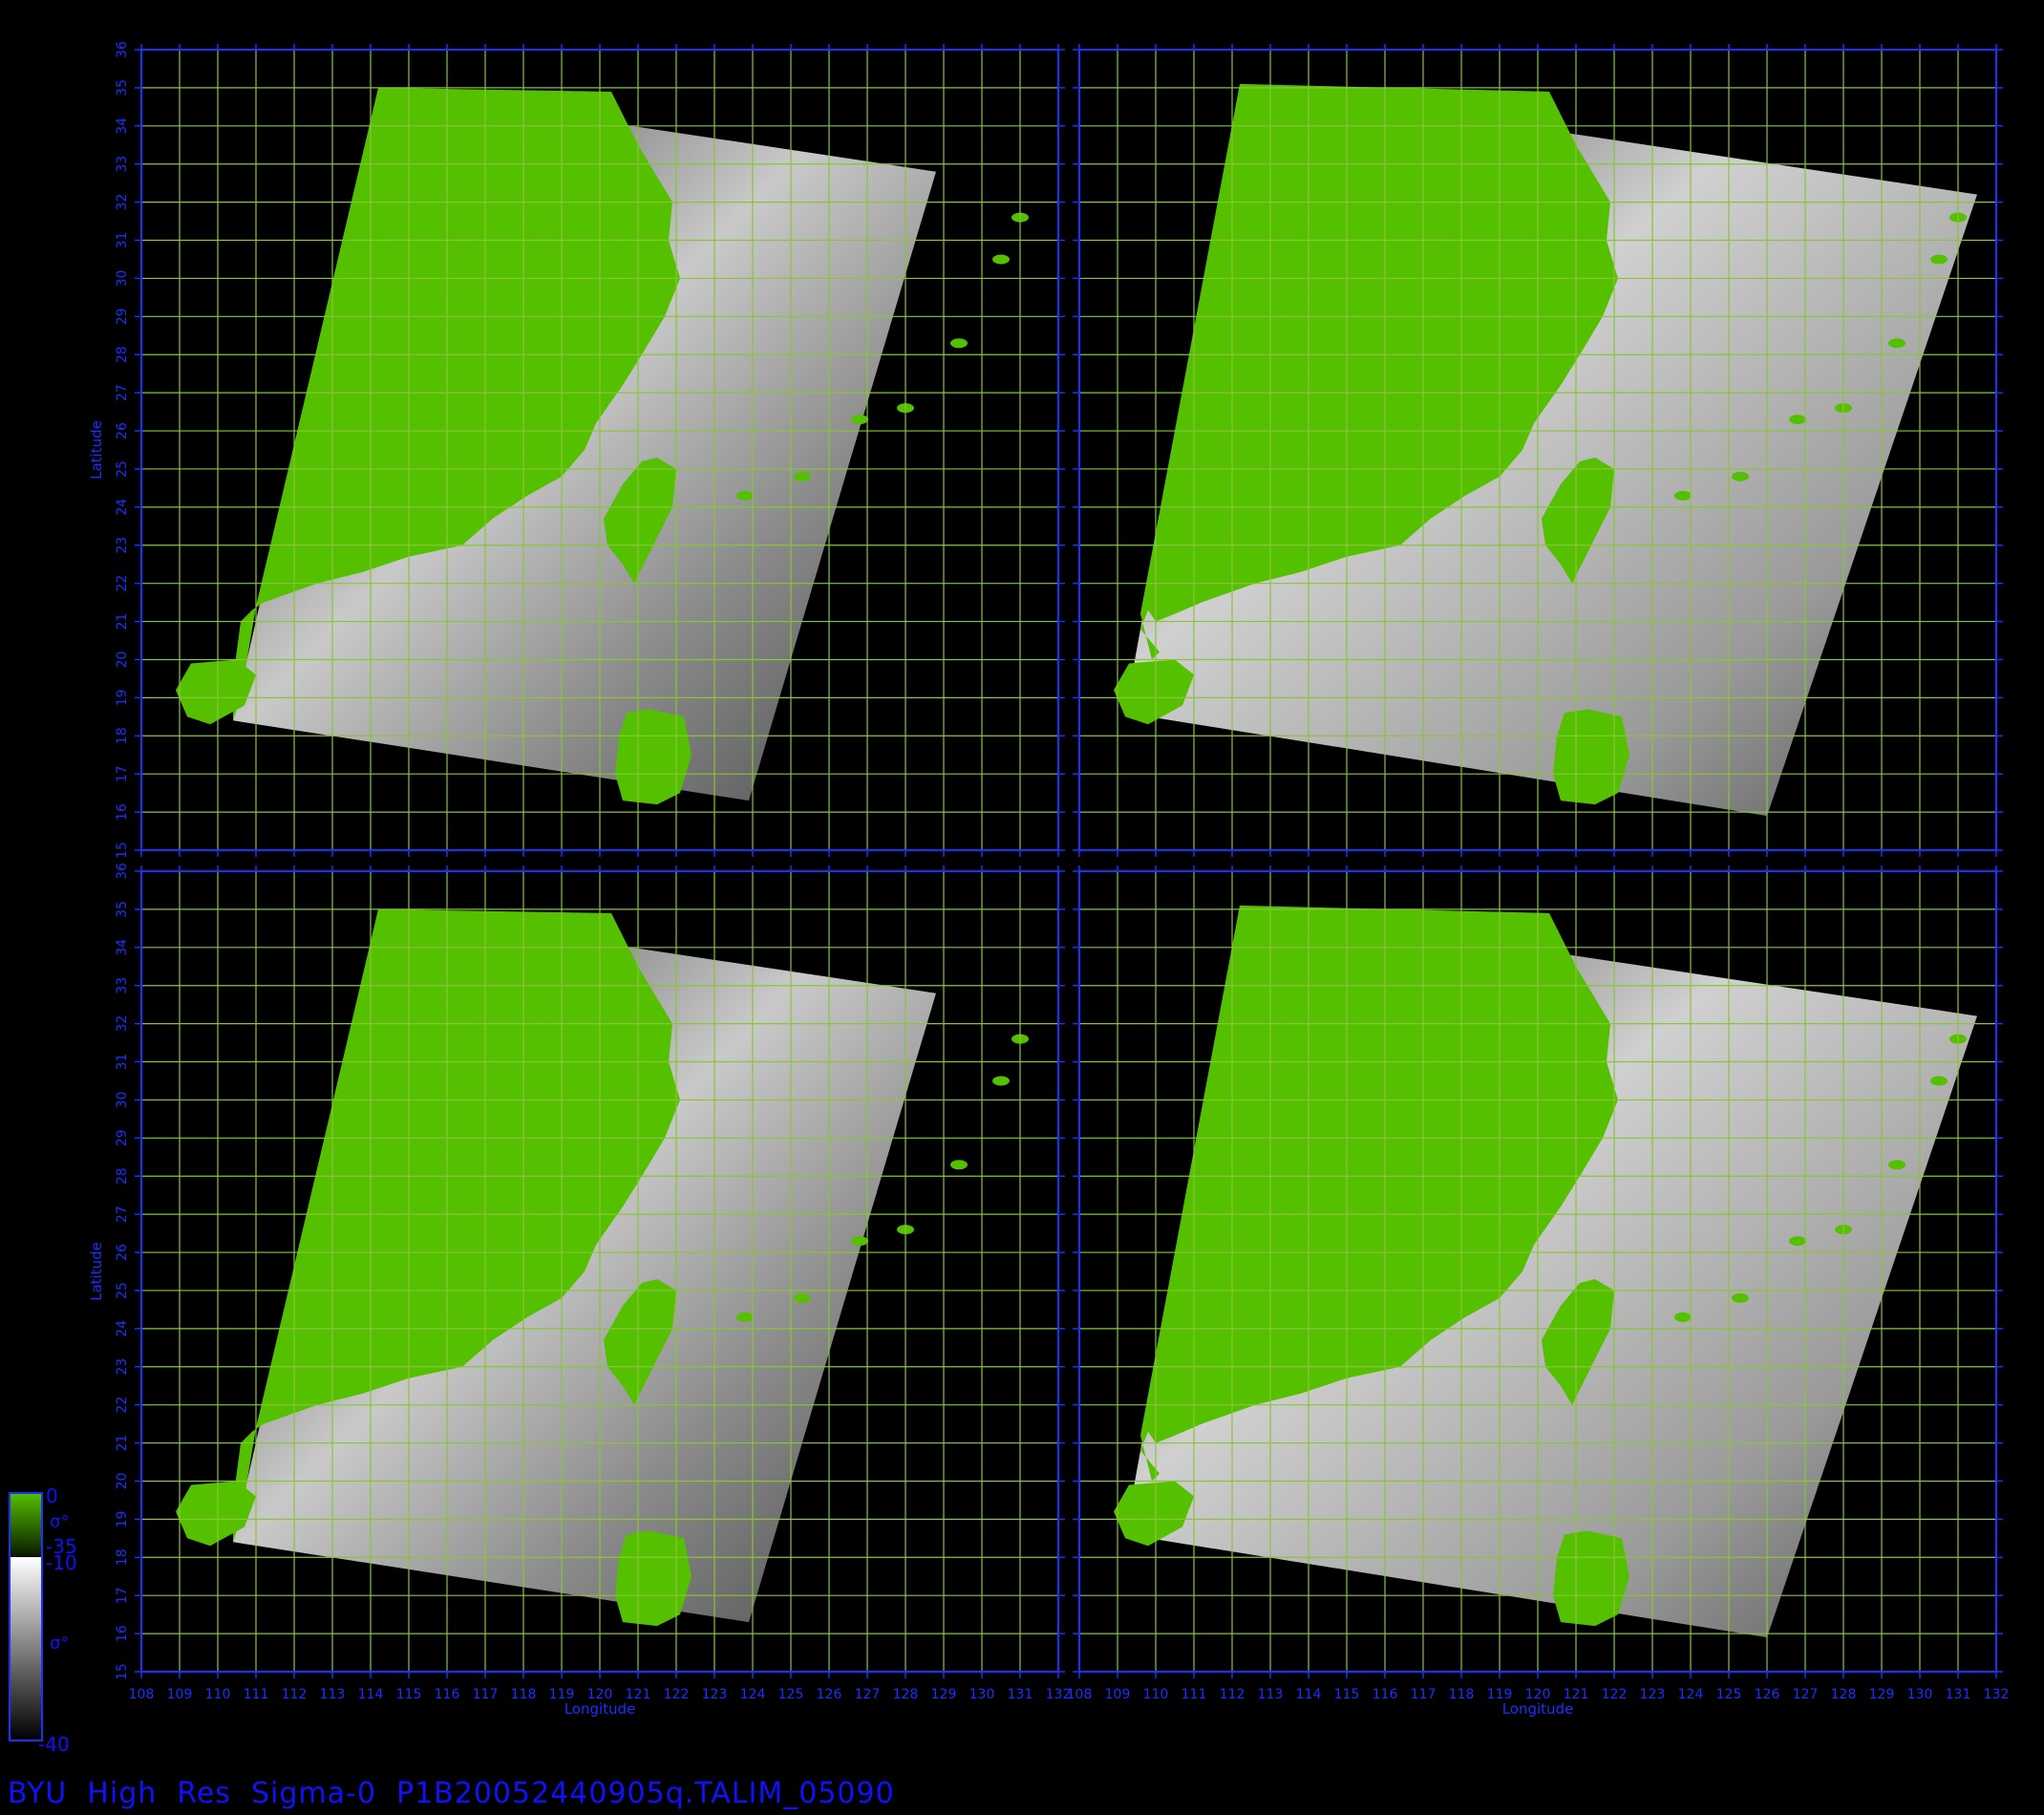 This screenshot has width=2044, height=1815. I want to click on lat-tick-label: 22, so click(123, 583).